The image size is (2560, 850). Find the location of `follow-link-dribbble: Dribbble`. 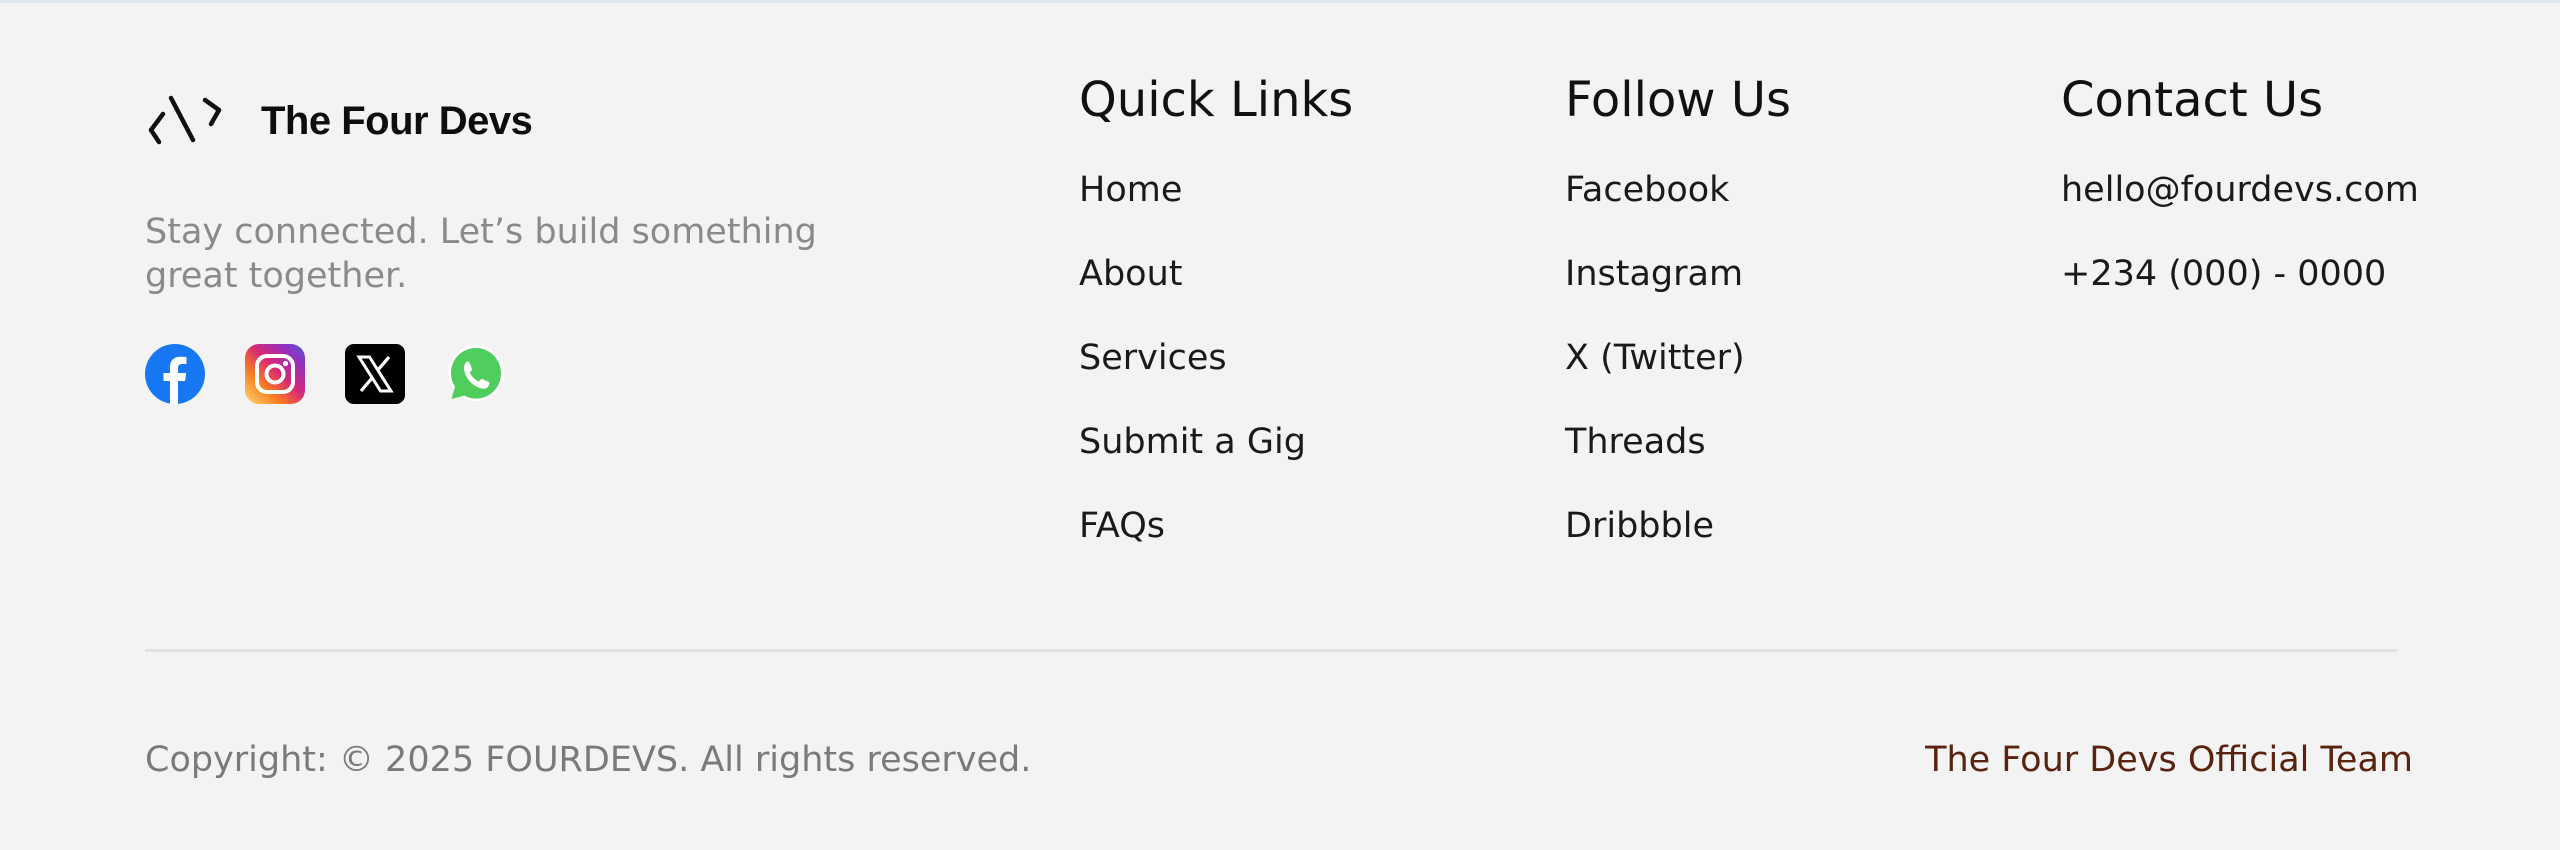

follow-link-dribbble: Dribbble is located at coordinates (1639, 526).